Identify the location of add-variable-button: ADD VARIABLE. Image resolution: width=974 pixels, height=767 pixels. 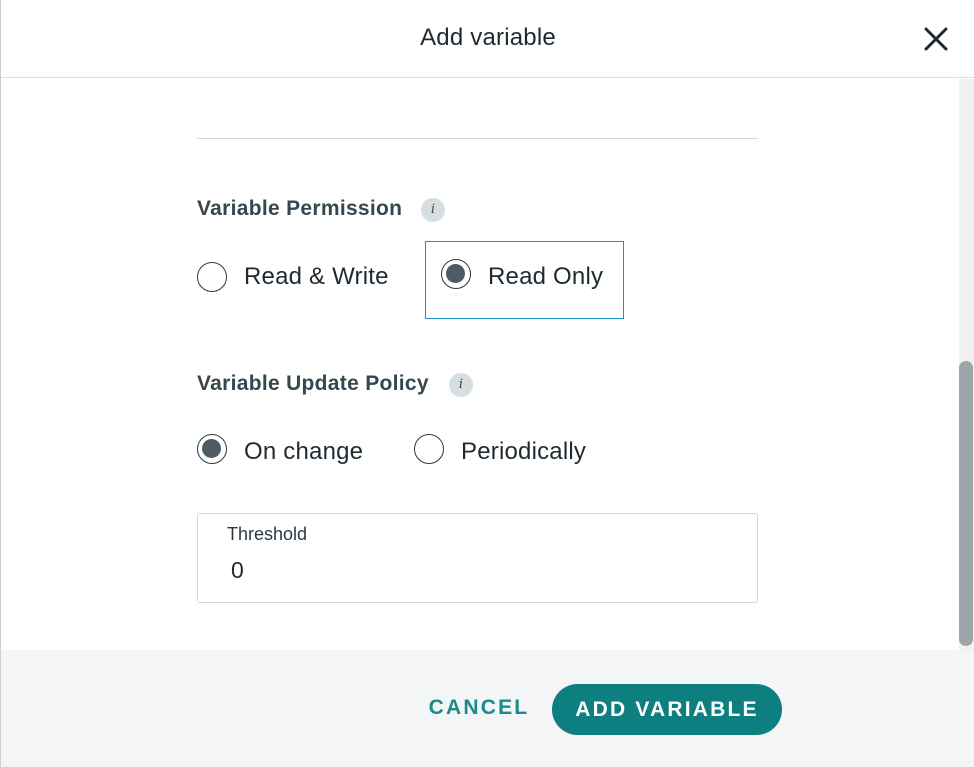
(667, 709).